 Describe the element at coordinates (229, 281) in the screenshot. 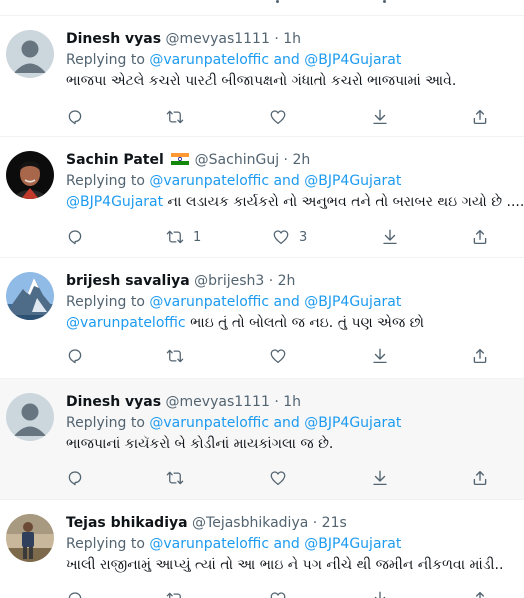

I see `user-handle: @brijesh3` at that location.